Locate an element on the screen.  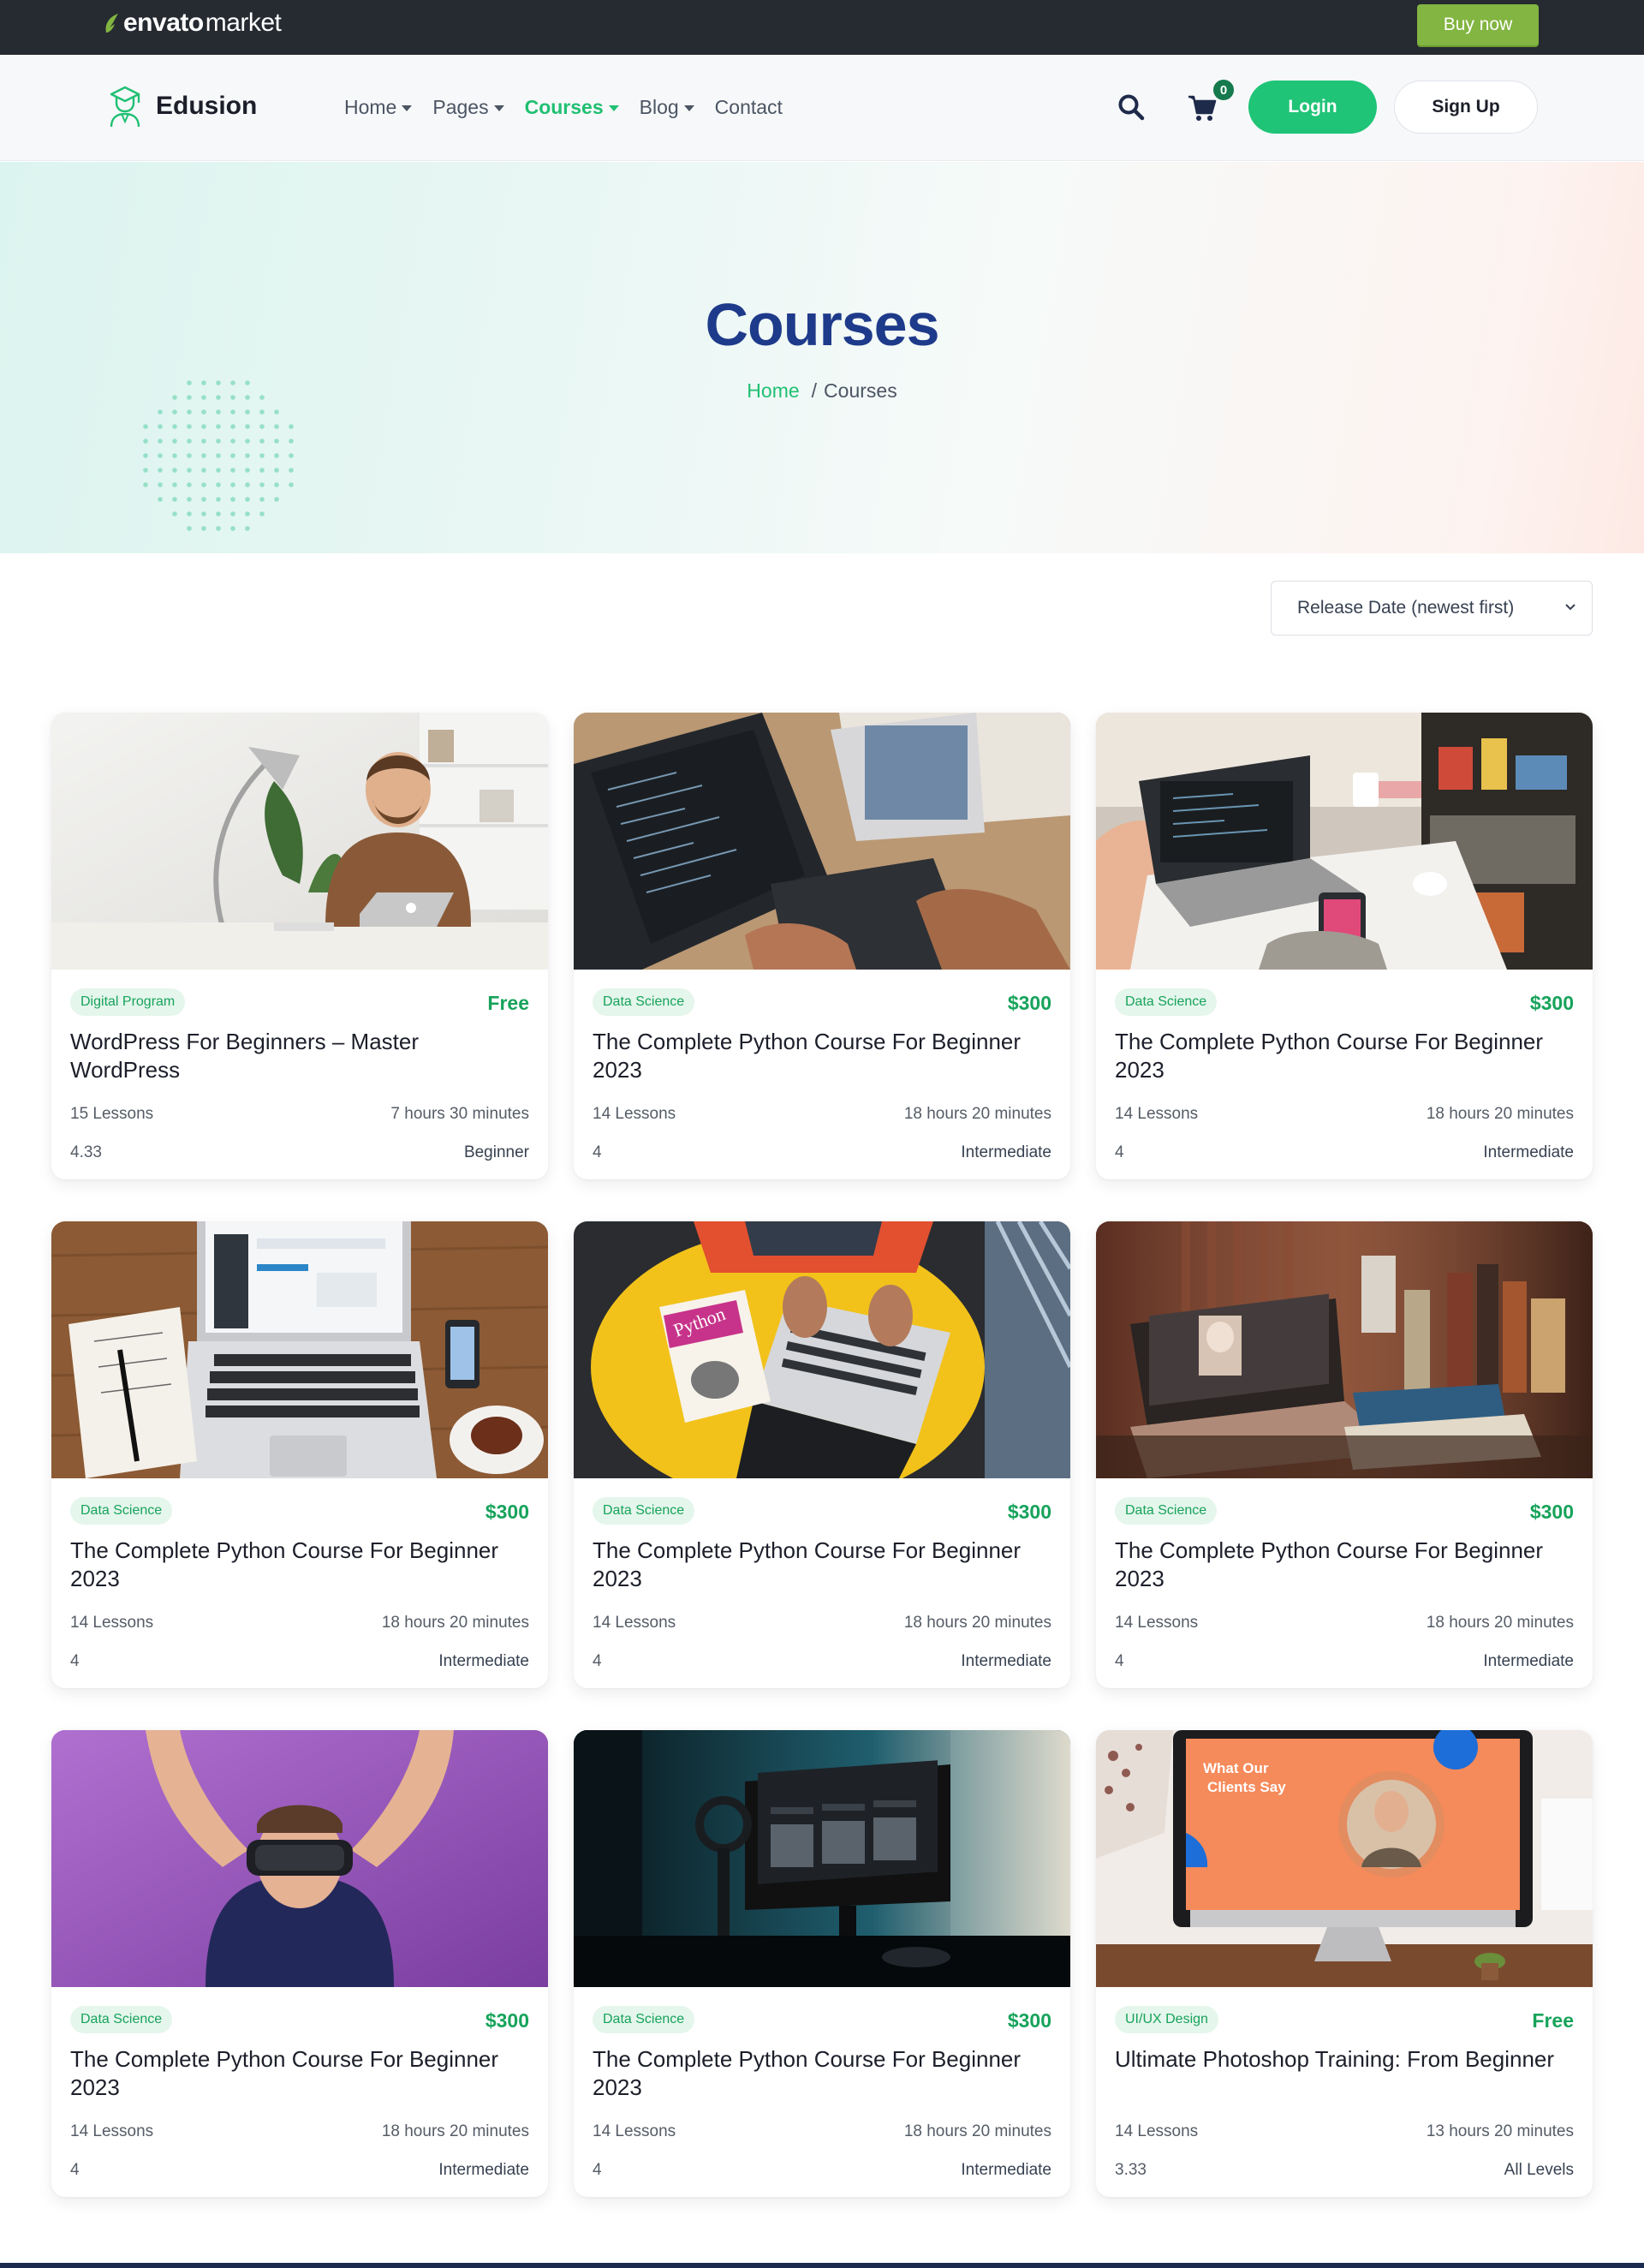
envato-logo: envato market is located at coordinates (192, 23).